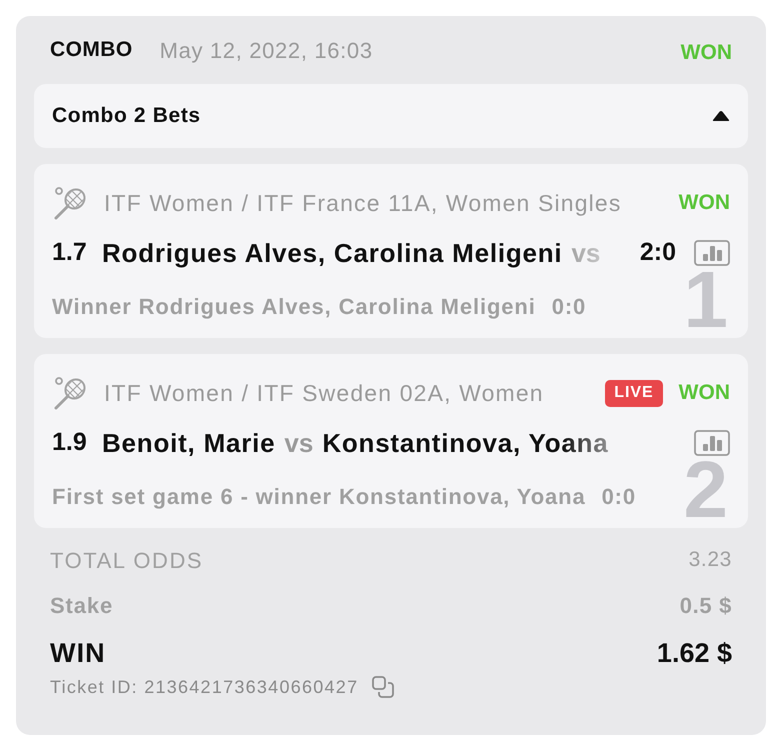 The image size is (782, 750). Describe the element at coordinates (706, 53) in the screenshot. I see `ticket-status: WON` at that location.